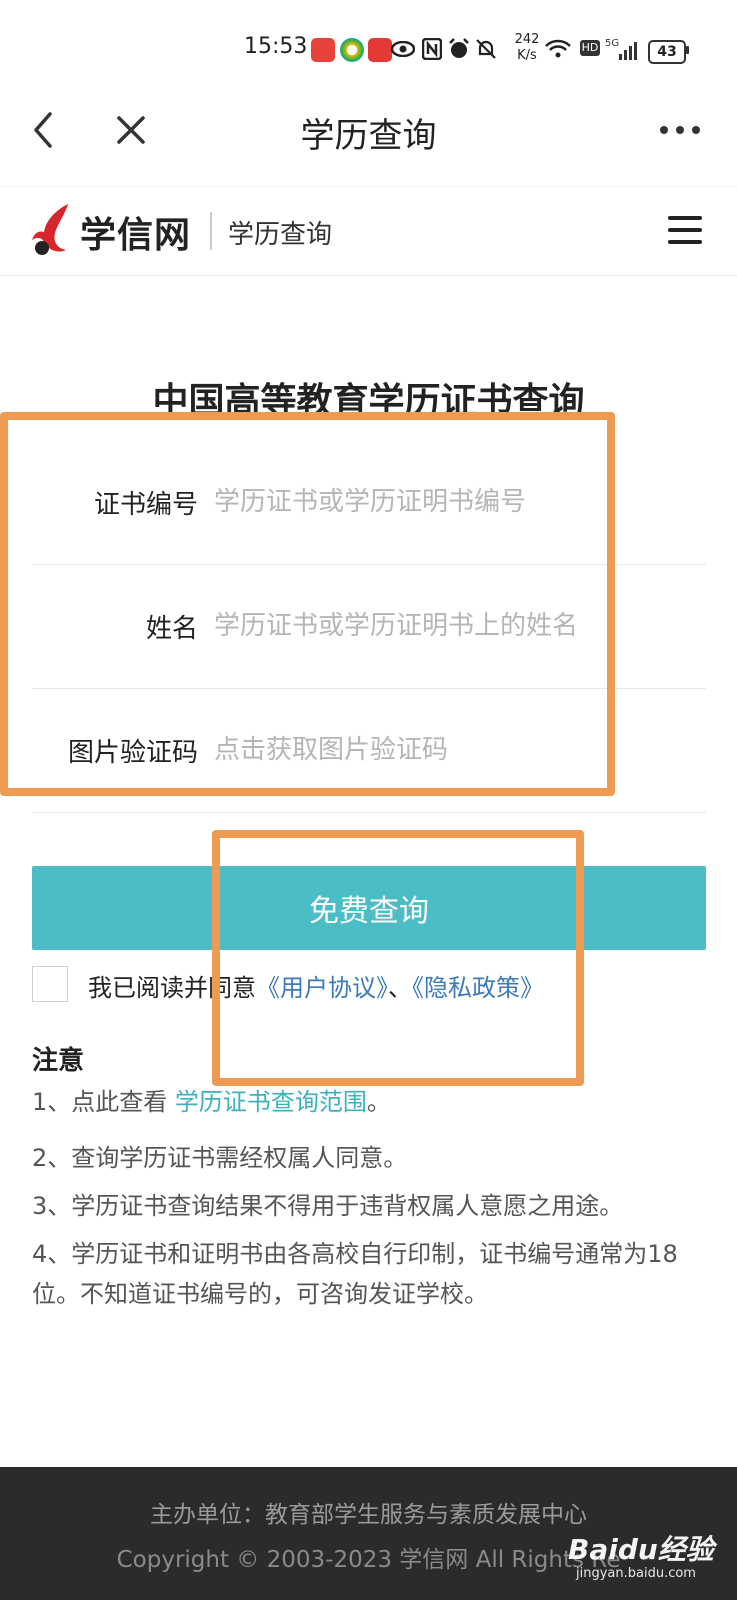 Image resolution: width=737 pixels, height=1600 pixels. I want to click on battery-icon: 43, so click(667, 52).